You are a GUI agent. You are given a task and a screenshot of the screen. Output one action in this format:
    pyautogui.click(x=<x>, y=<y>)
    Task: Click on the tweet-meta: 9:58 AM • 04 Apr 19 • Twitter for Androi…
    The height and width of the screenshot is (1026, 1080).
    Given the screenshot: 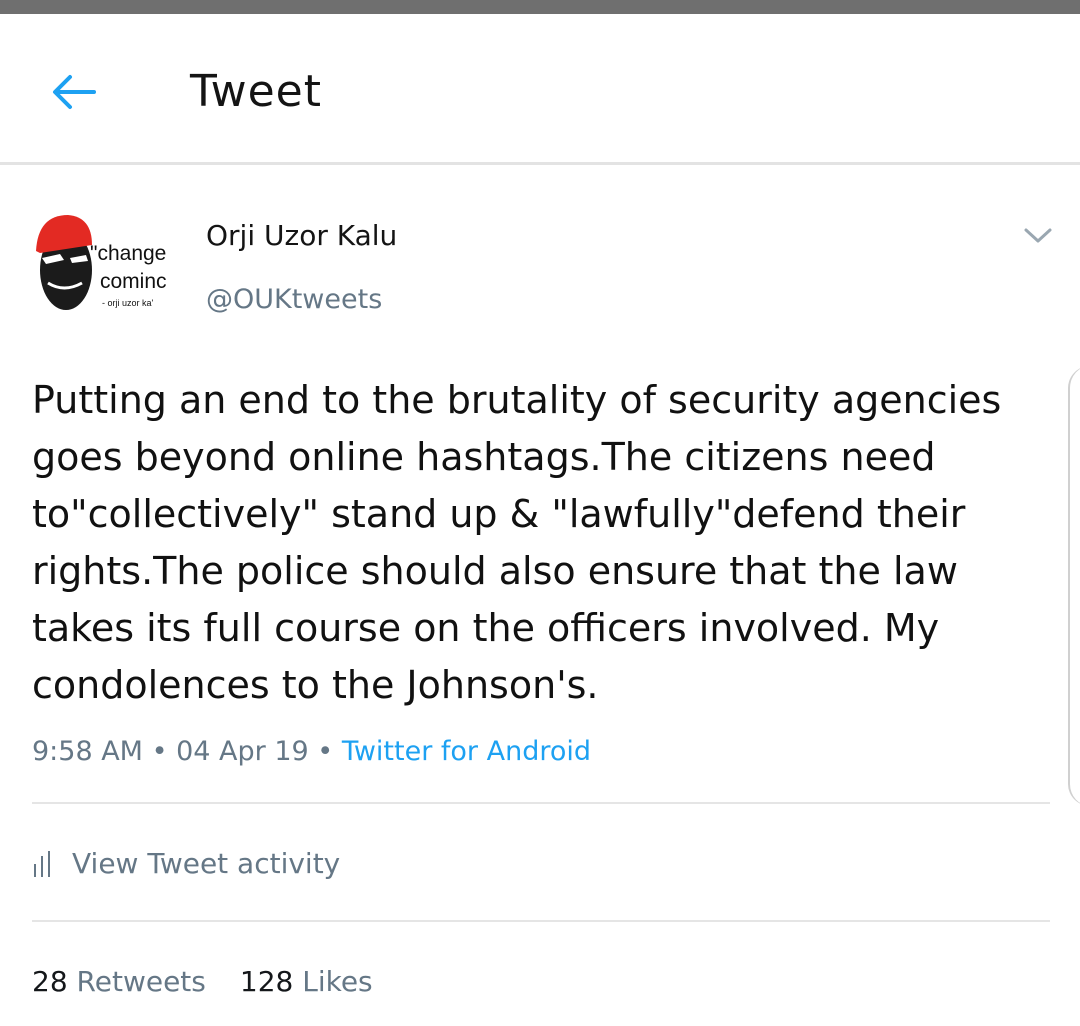 What is the action you would take?
    pyautogui.click(x=311, y=752)
    